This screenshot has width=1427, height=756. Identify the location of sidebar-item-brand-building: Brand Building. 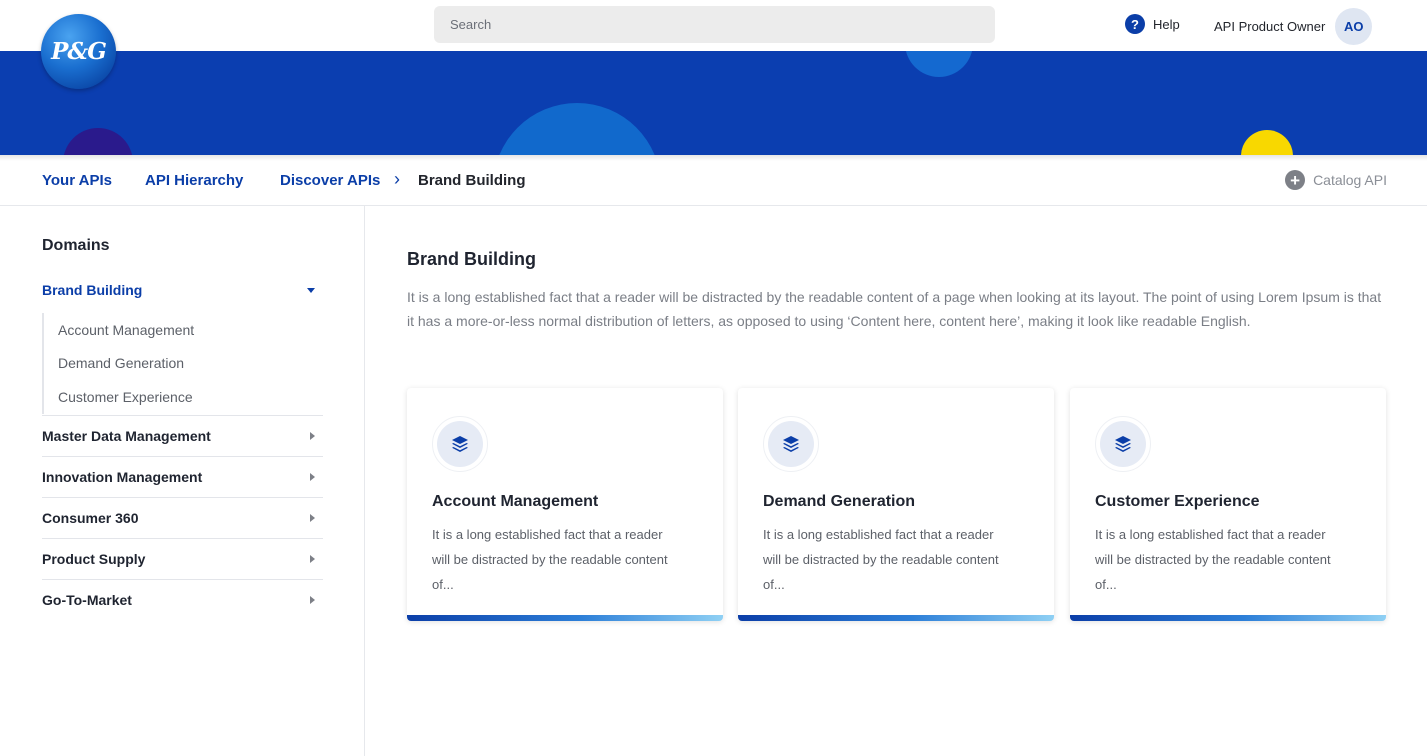
(182, 290).